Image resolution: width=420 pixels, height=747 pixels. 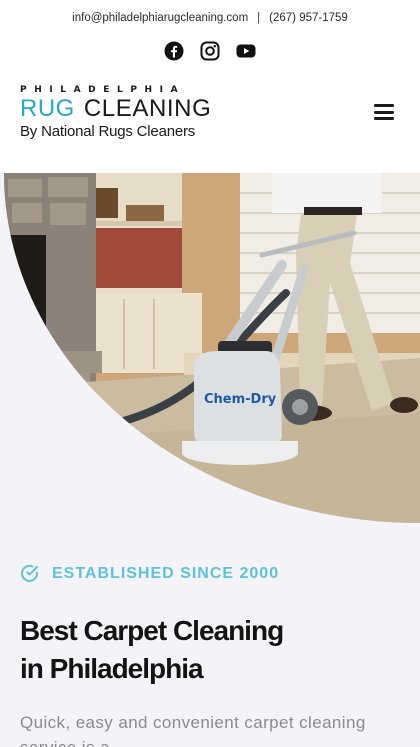 What do you see at coordinates (112, 668) in the screenshot?
I see `title-line-2: in Philadelphia` at bounding box center [112, 668].